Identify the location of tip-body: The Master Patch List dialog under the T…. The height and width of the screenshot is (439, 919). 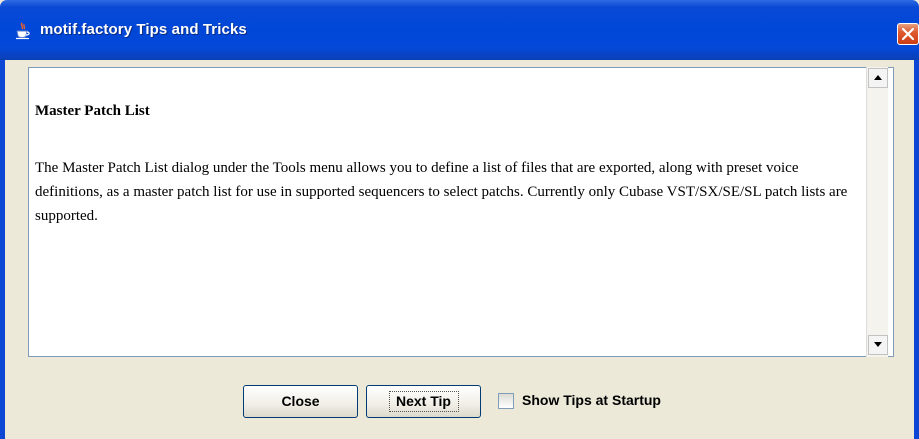
(441, 192).